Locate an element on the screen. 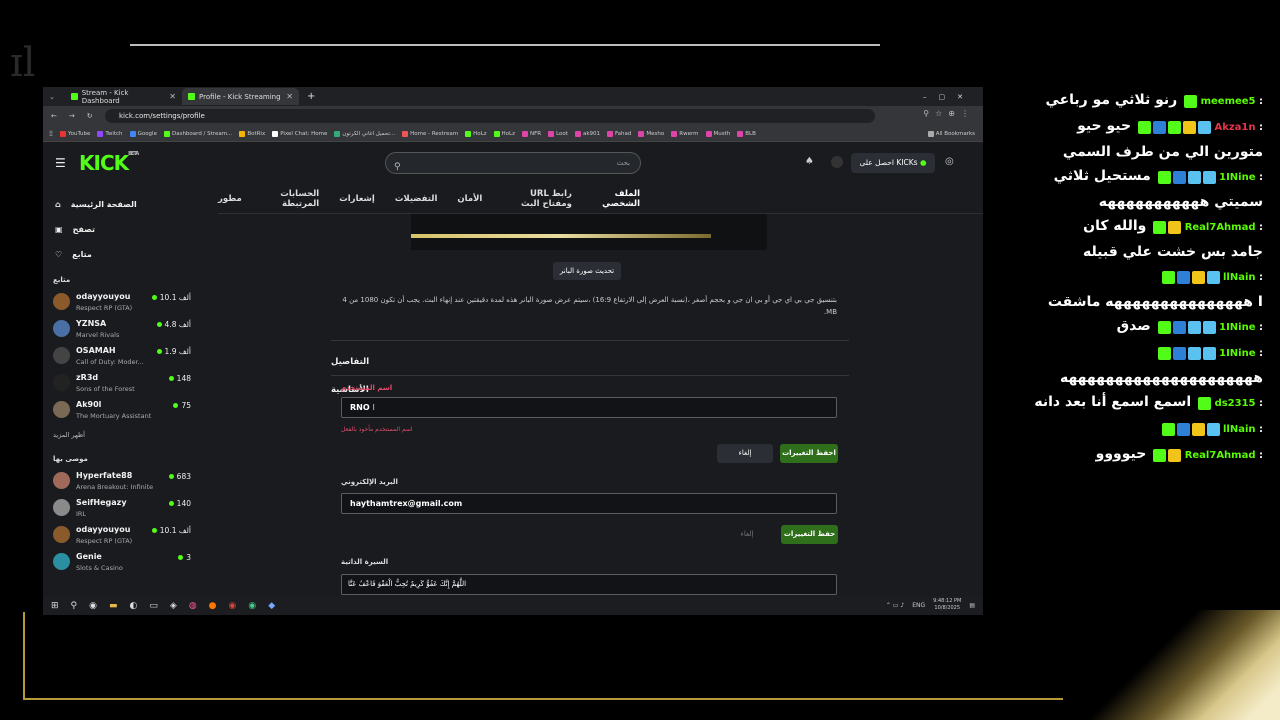 The height and width of the screenshot is (720, 1280). cancel-email-button: إلغاء is located at coordinates (747, 534).